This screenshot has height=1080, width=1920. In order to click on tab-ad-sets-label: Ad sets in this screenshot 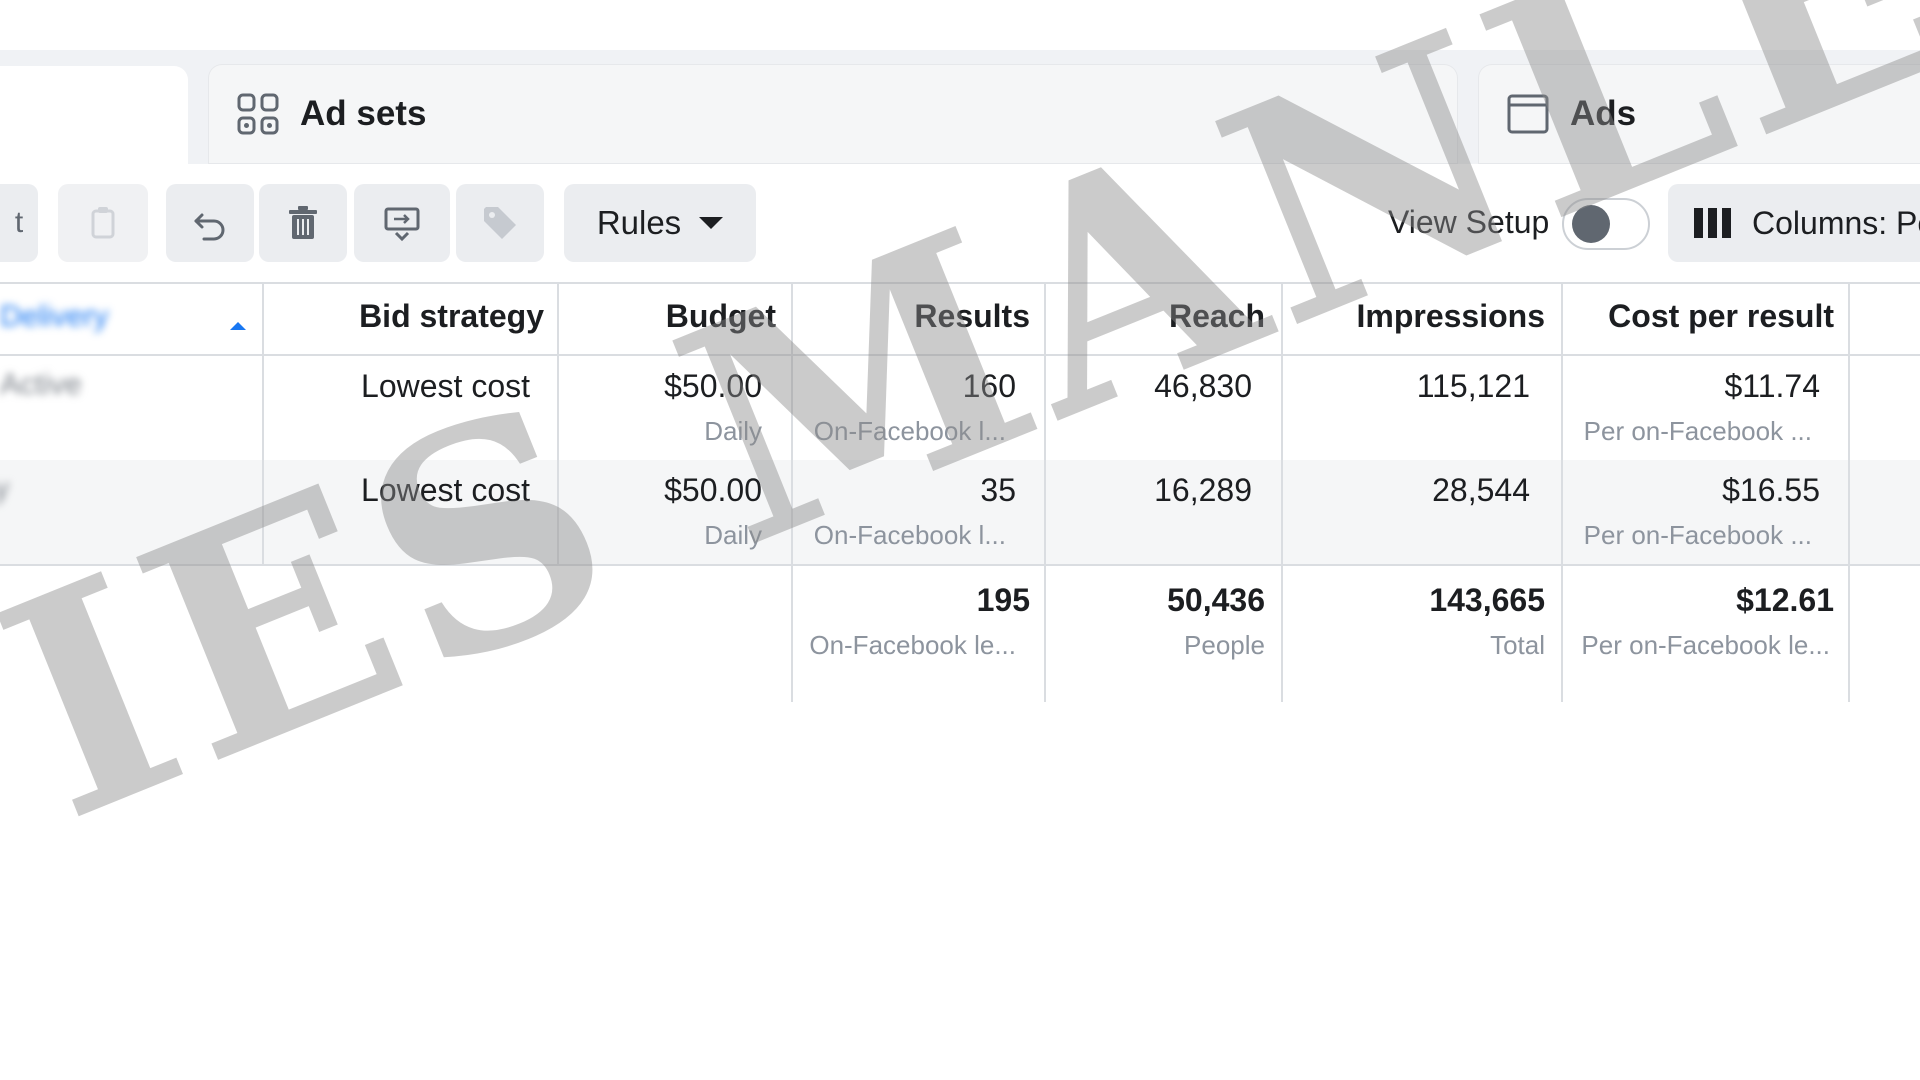, I will do `click(363, 113)`.